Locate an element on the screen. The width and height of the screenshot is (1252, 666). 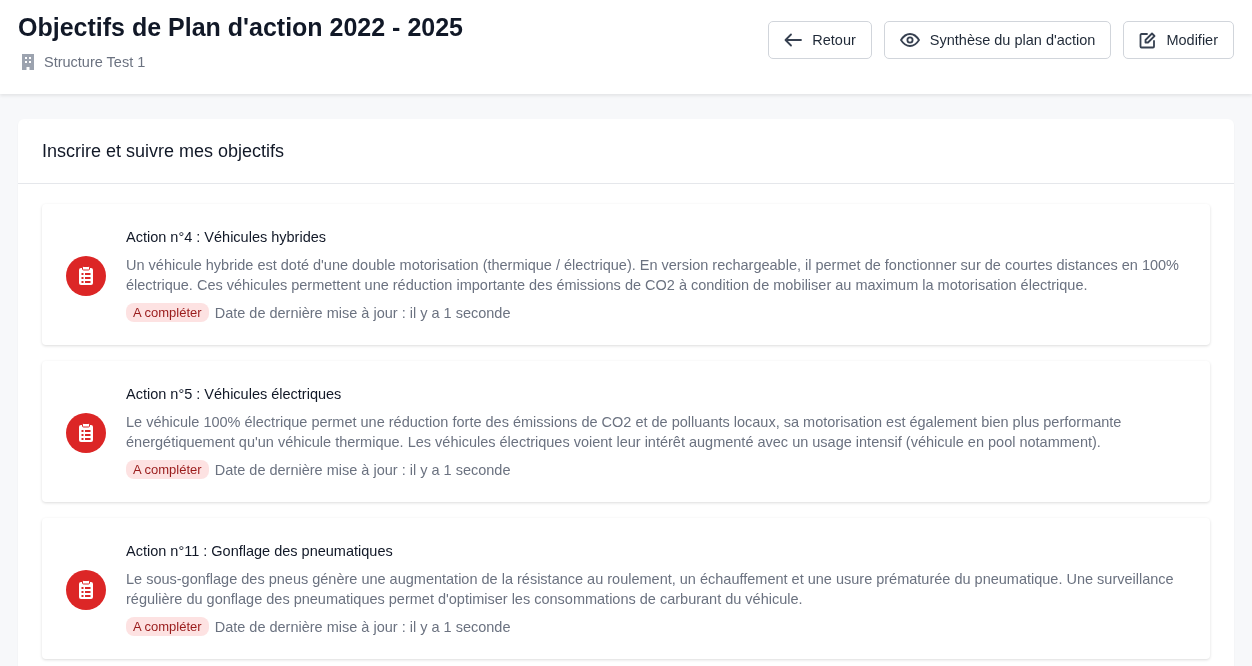
action-description: Un véhicule hybride est doté d'une double motorisation (thermique / électrique). En version rechargeable, il permet de fonctionner sur de courtes distances en 100% électrique. Ces véhicules permettent une réduction importante des émissions de CO2 à condition de mobiliser au maximum la motorisation électrique. is located at coordinates (653, 275).